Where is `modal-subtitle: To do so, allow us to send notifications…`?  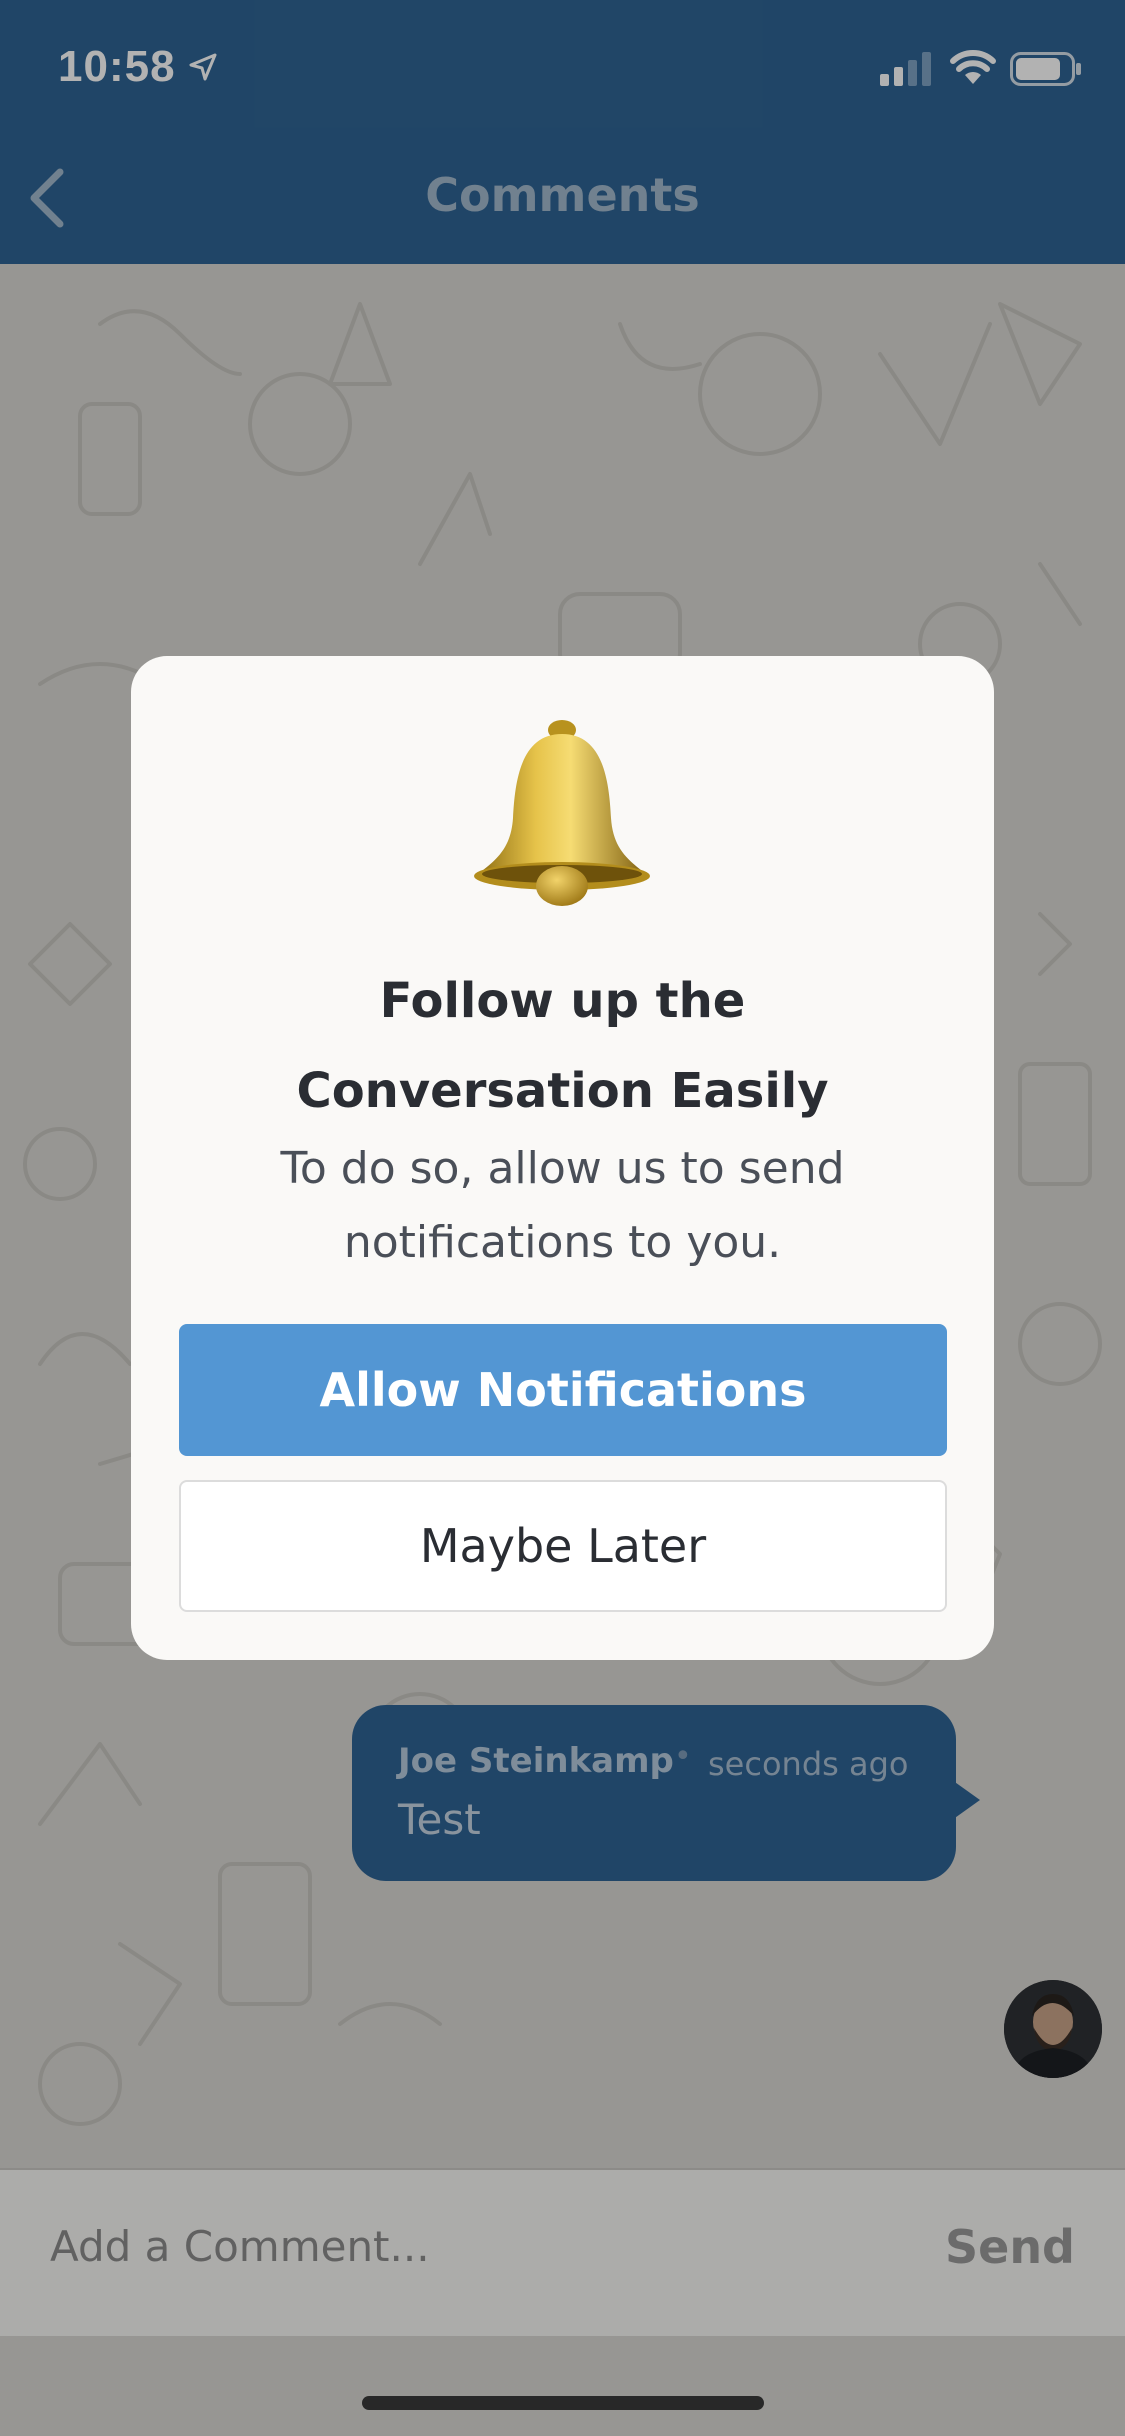
modal-subtitle: To do so, allow us to send notifications… is located at coordinates (562, 1206).